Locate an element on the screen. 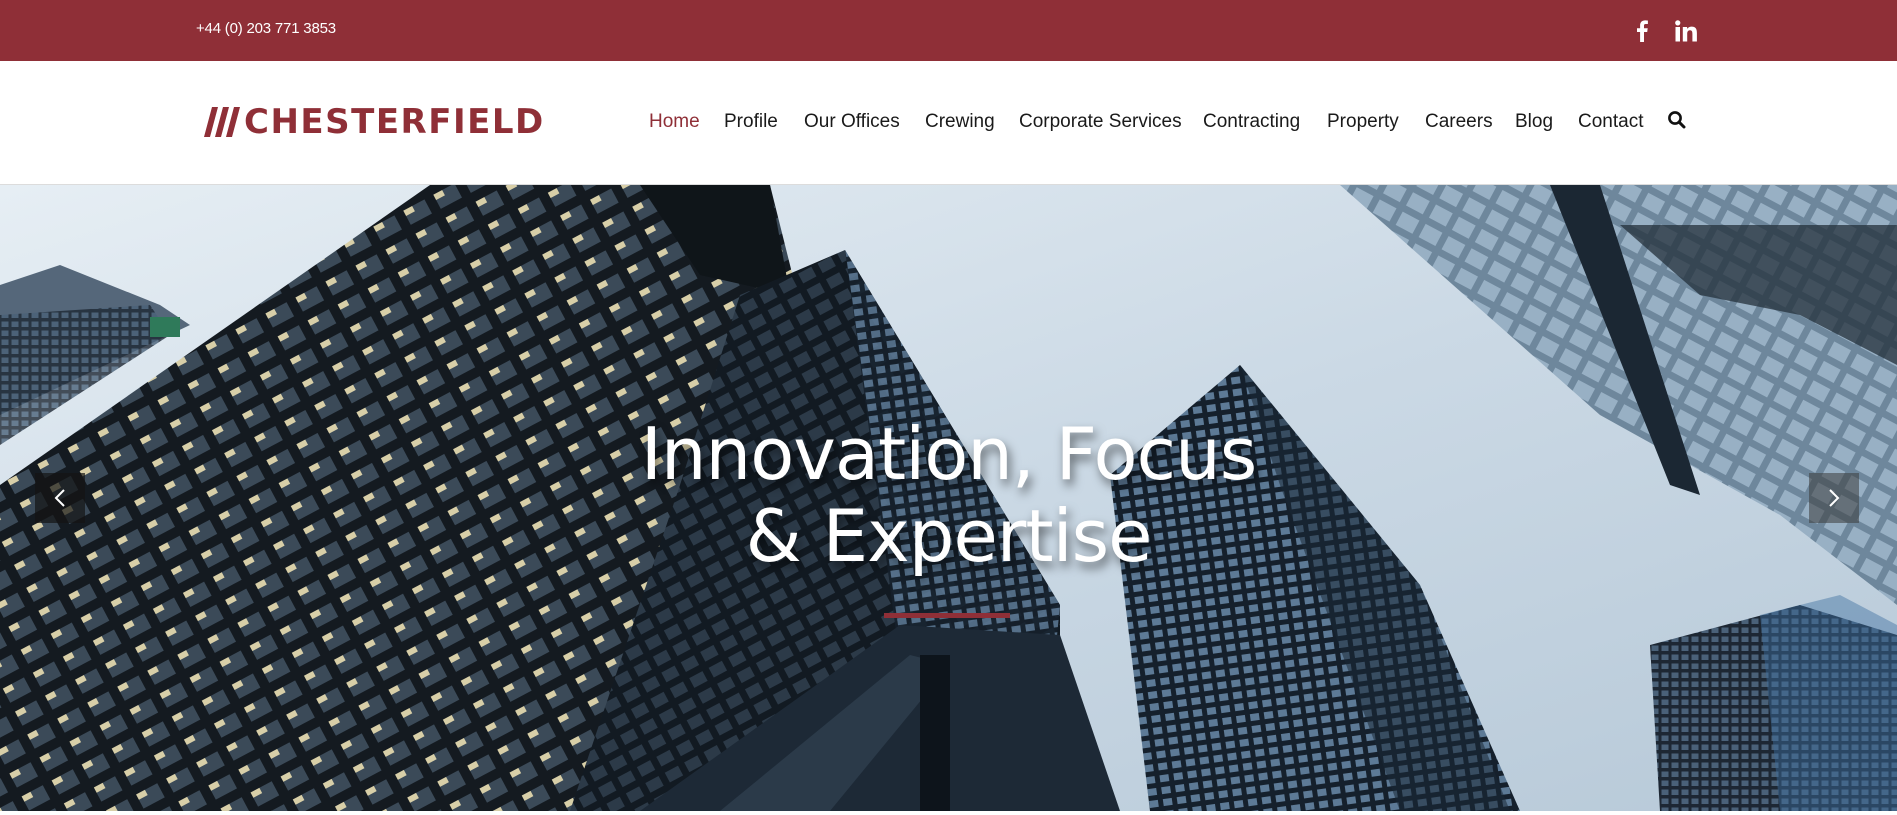 The height and width of the screenshot is (815, 1897). search-button is located at coordinates (1677, 120).